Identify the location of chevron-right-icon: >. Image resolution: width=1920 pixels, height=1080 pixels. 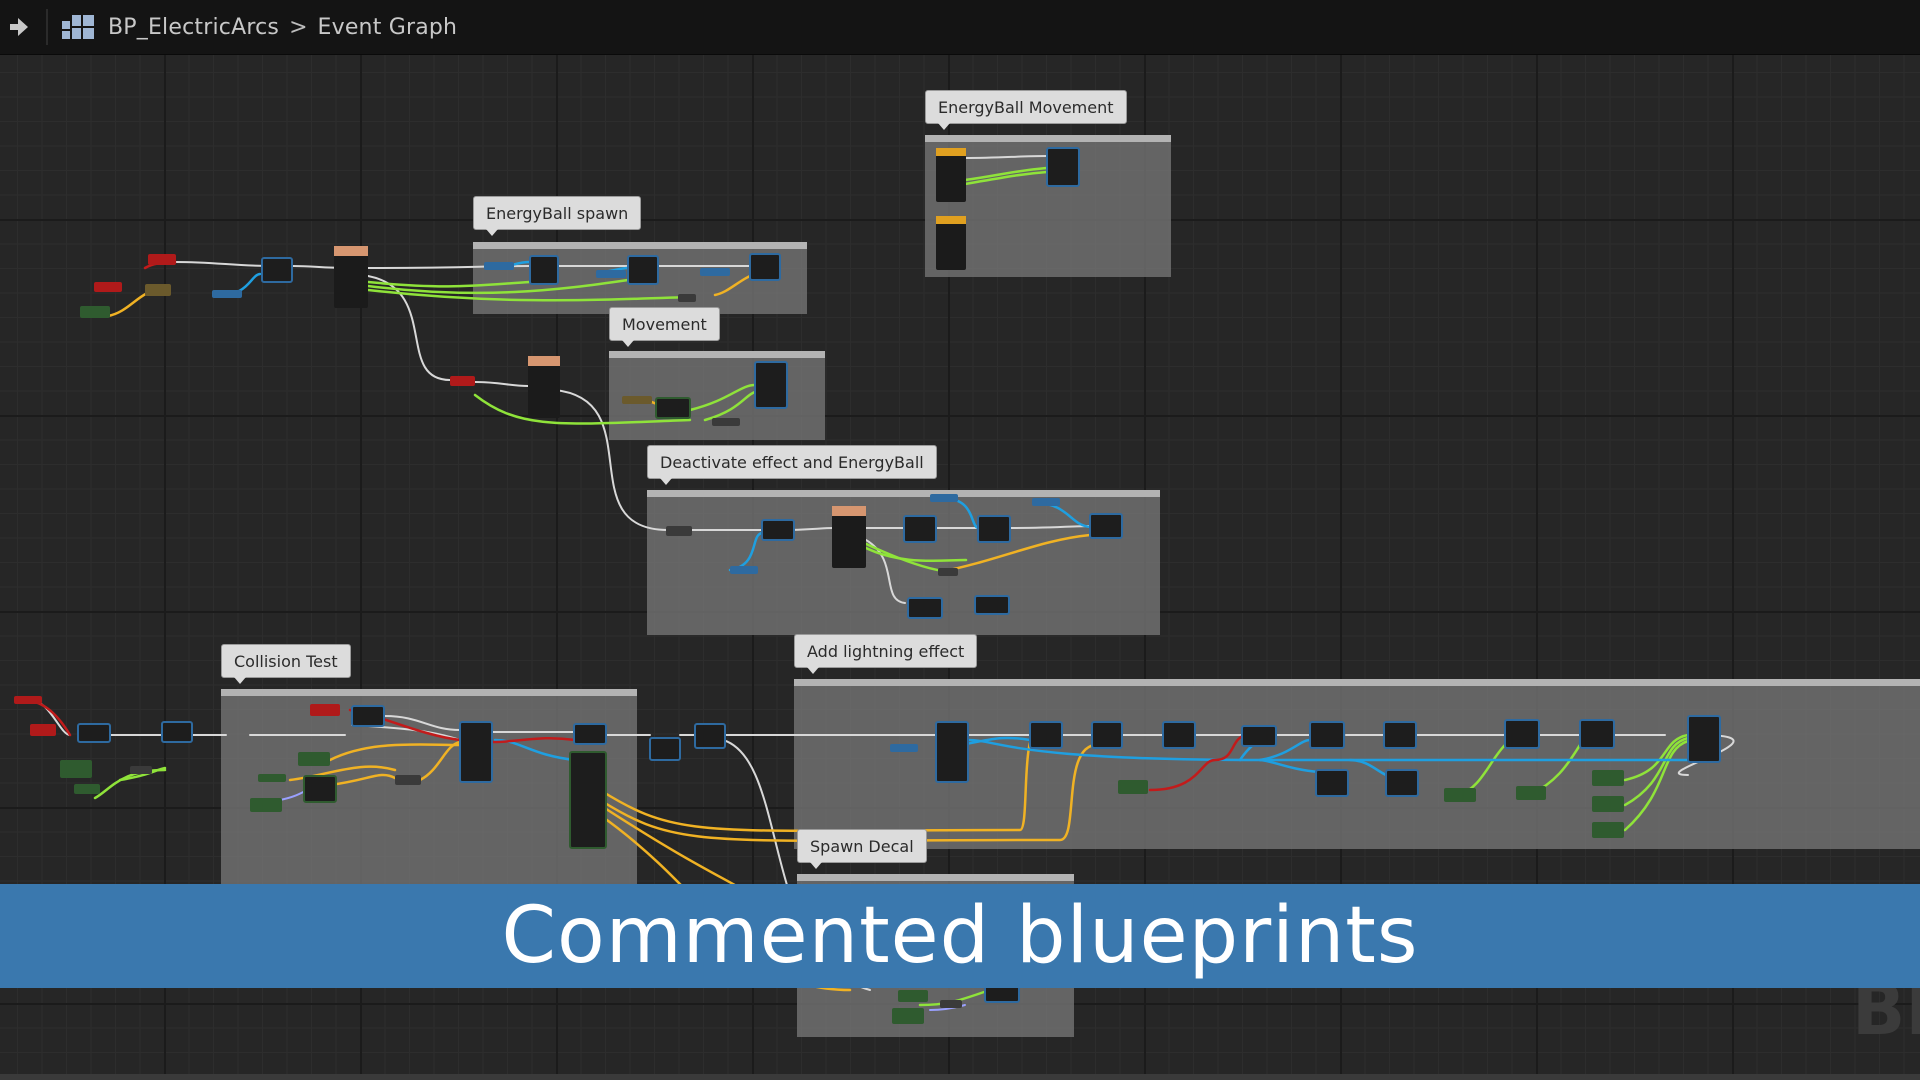
(298, 27).